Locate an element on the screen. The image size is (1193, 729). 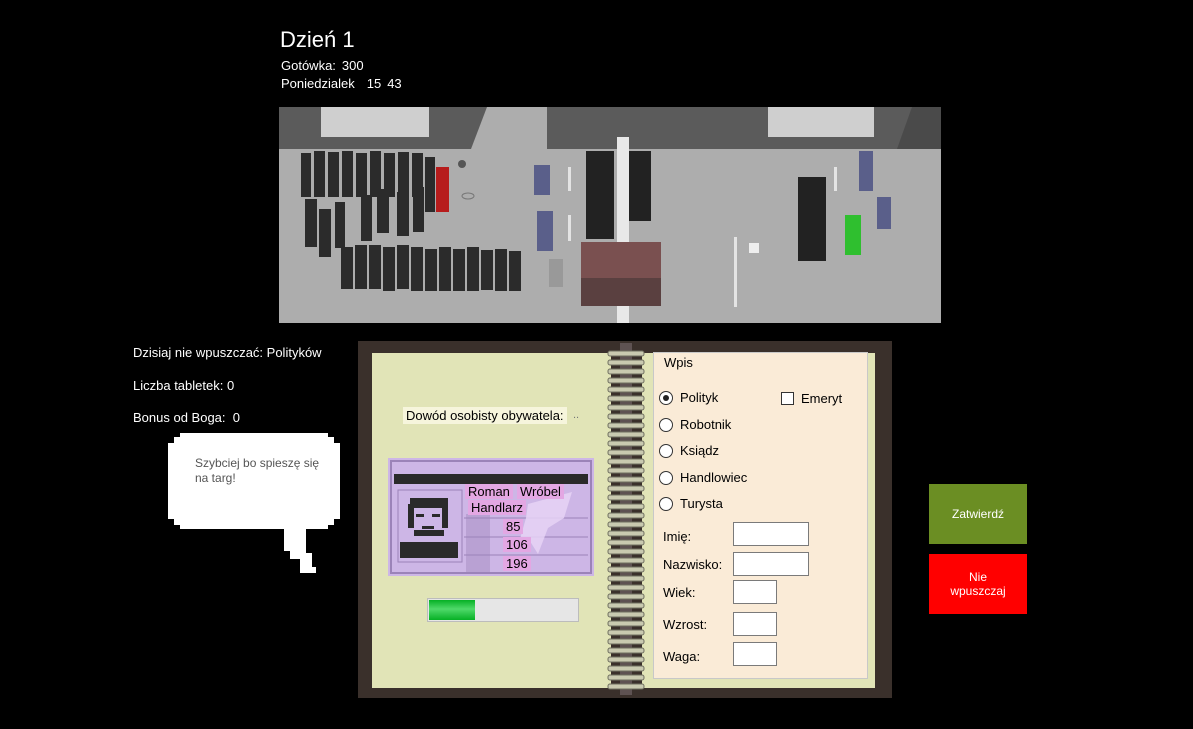
id-card is located at coordinates (491, 517).